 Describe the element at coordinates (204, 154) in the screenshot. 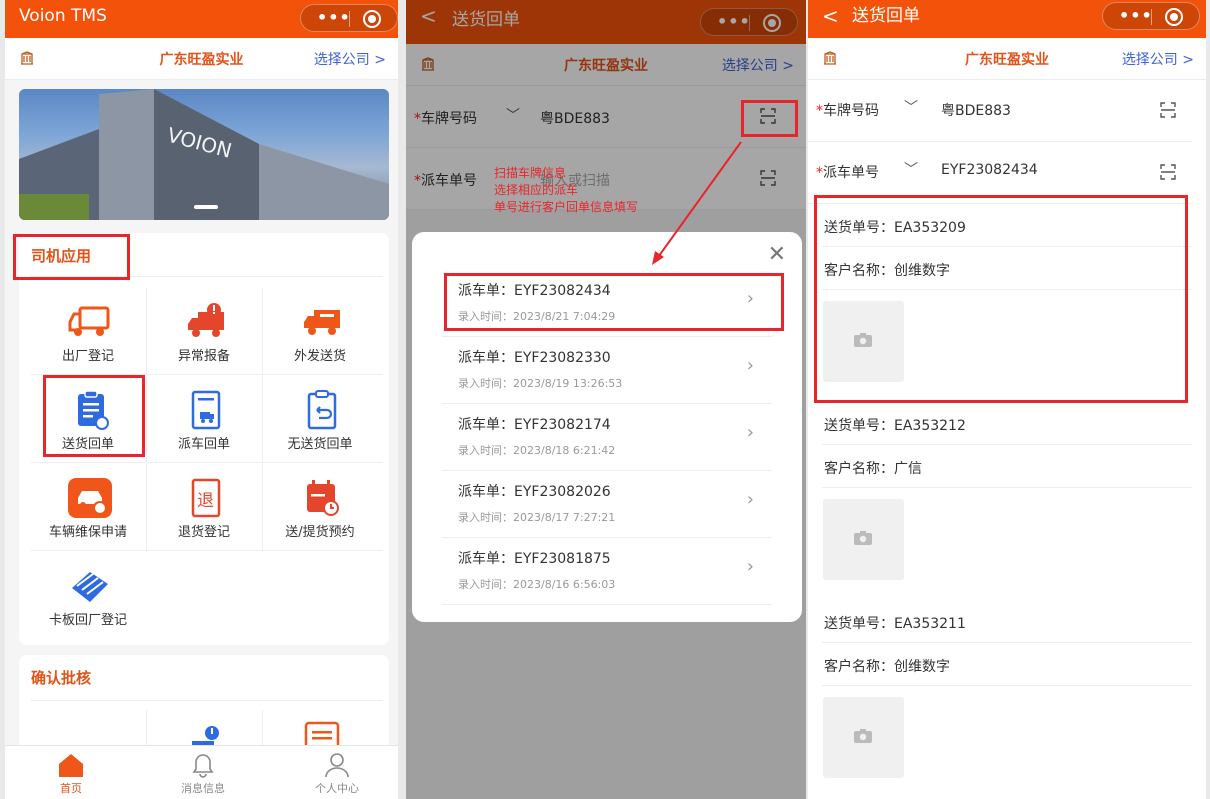

I see `banner-image: VOION` at that location.